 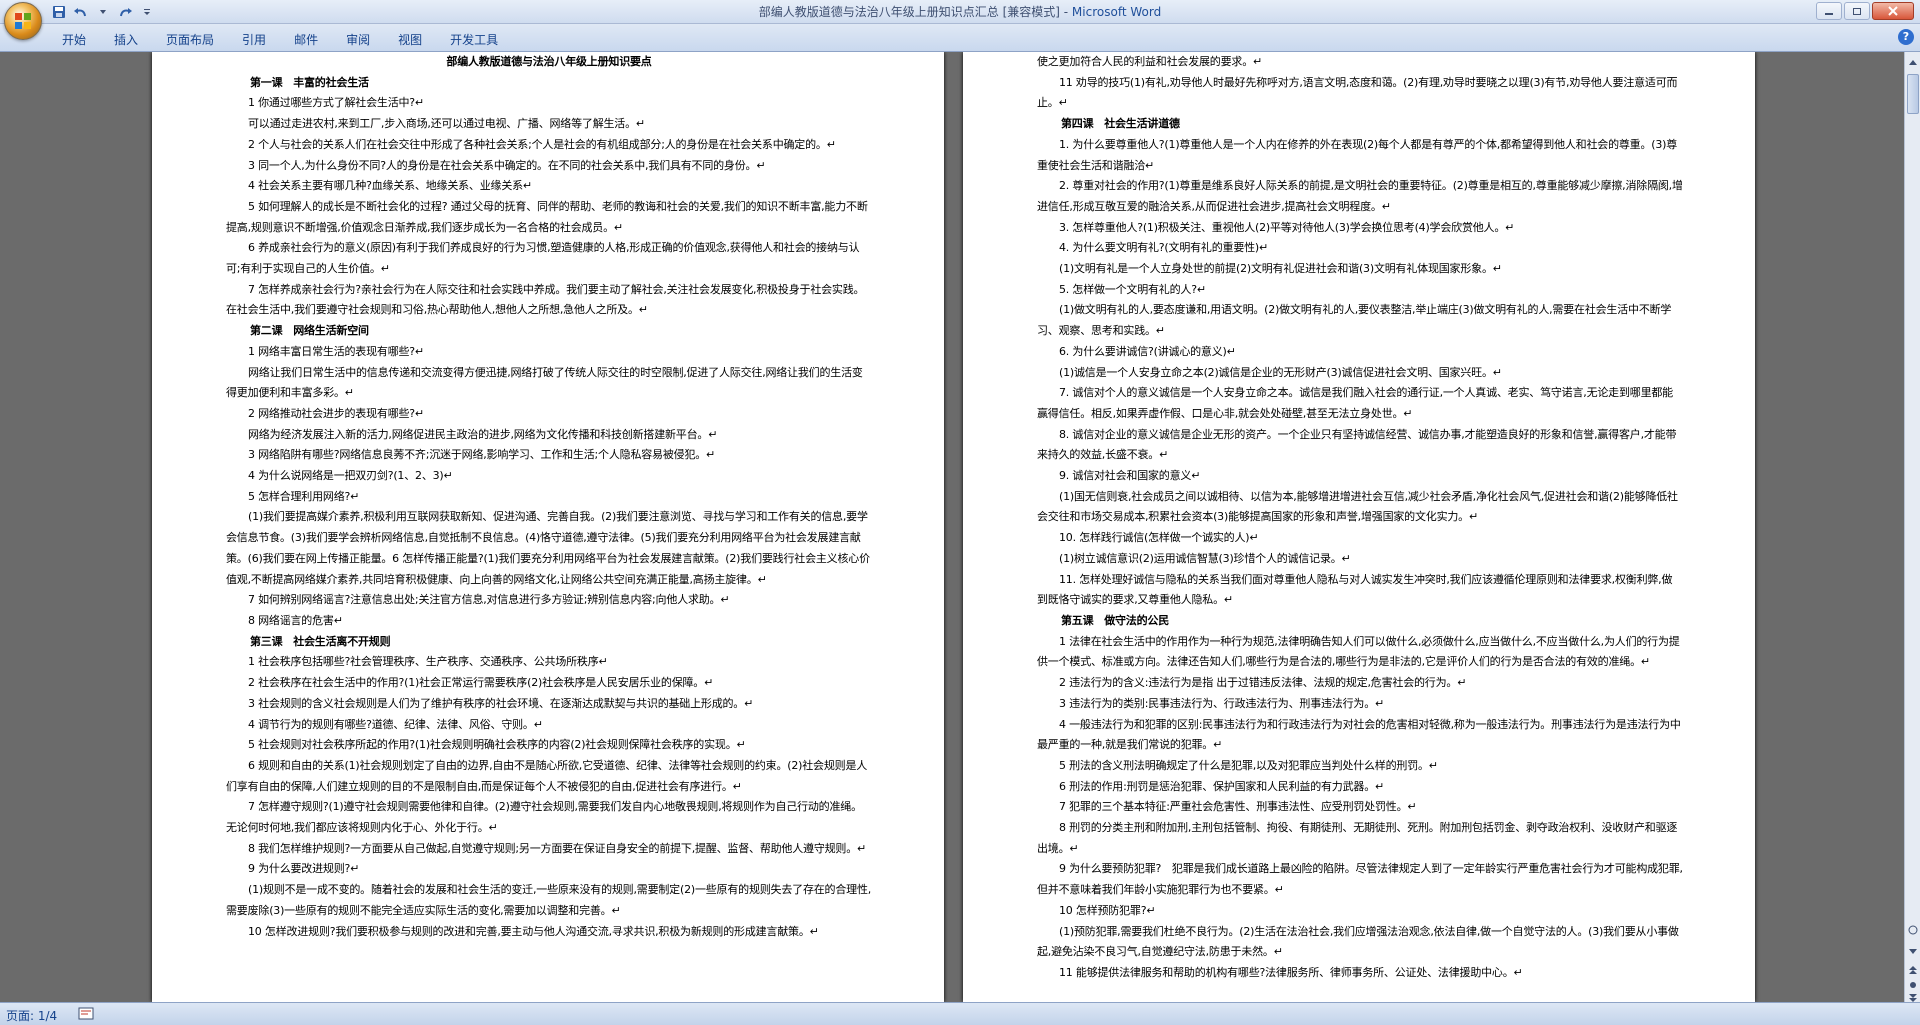 I want to click on scroll-down-icon, so click(x=1913, y=952).